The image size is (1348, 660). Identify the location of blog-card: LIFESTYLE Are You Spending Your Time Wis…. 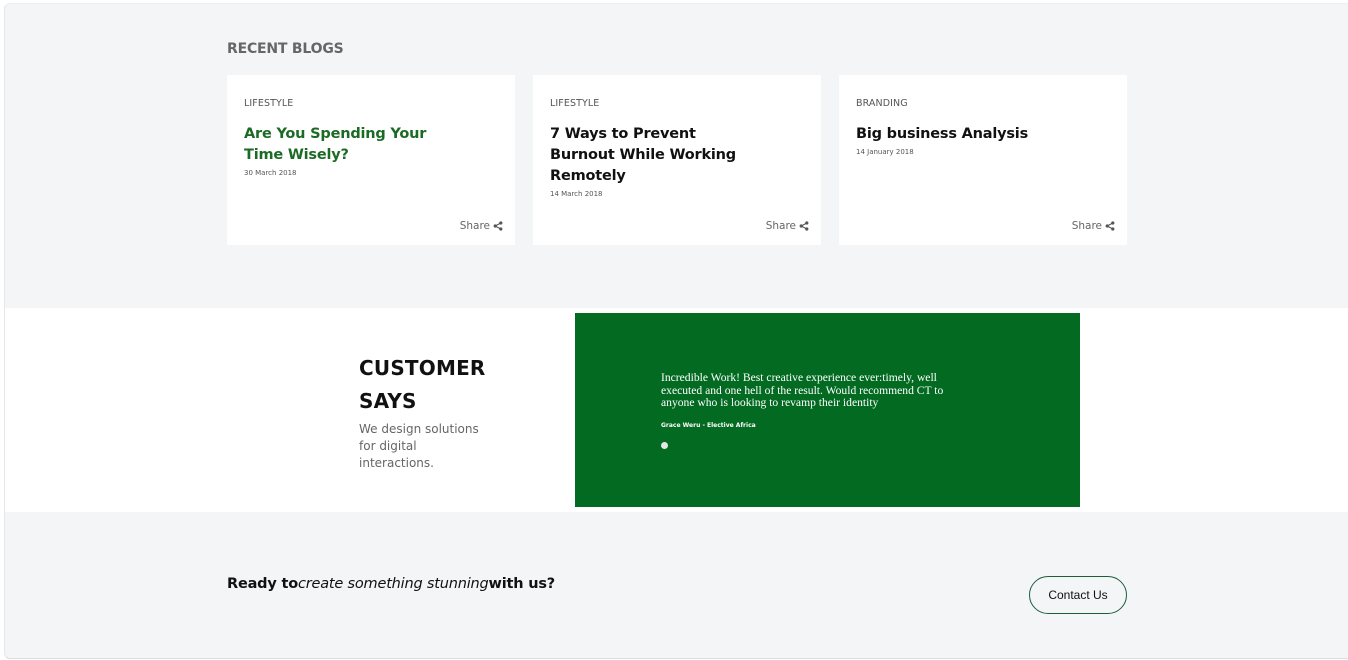
(371, 160).